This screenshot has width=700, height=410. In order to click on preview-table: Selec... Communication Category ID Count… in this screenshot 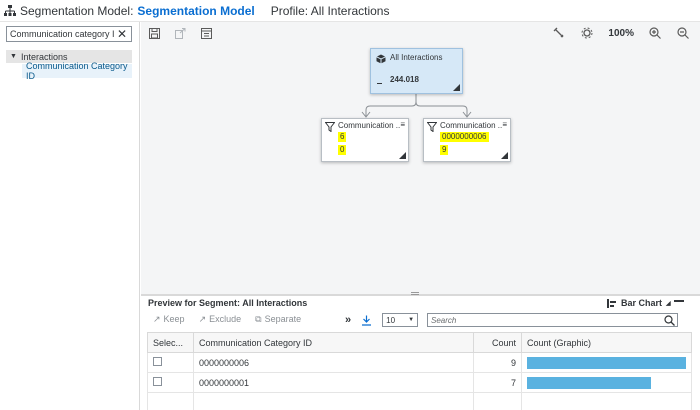, I will do `click(419, 371)`.